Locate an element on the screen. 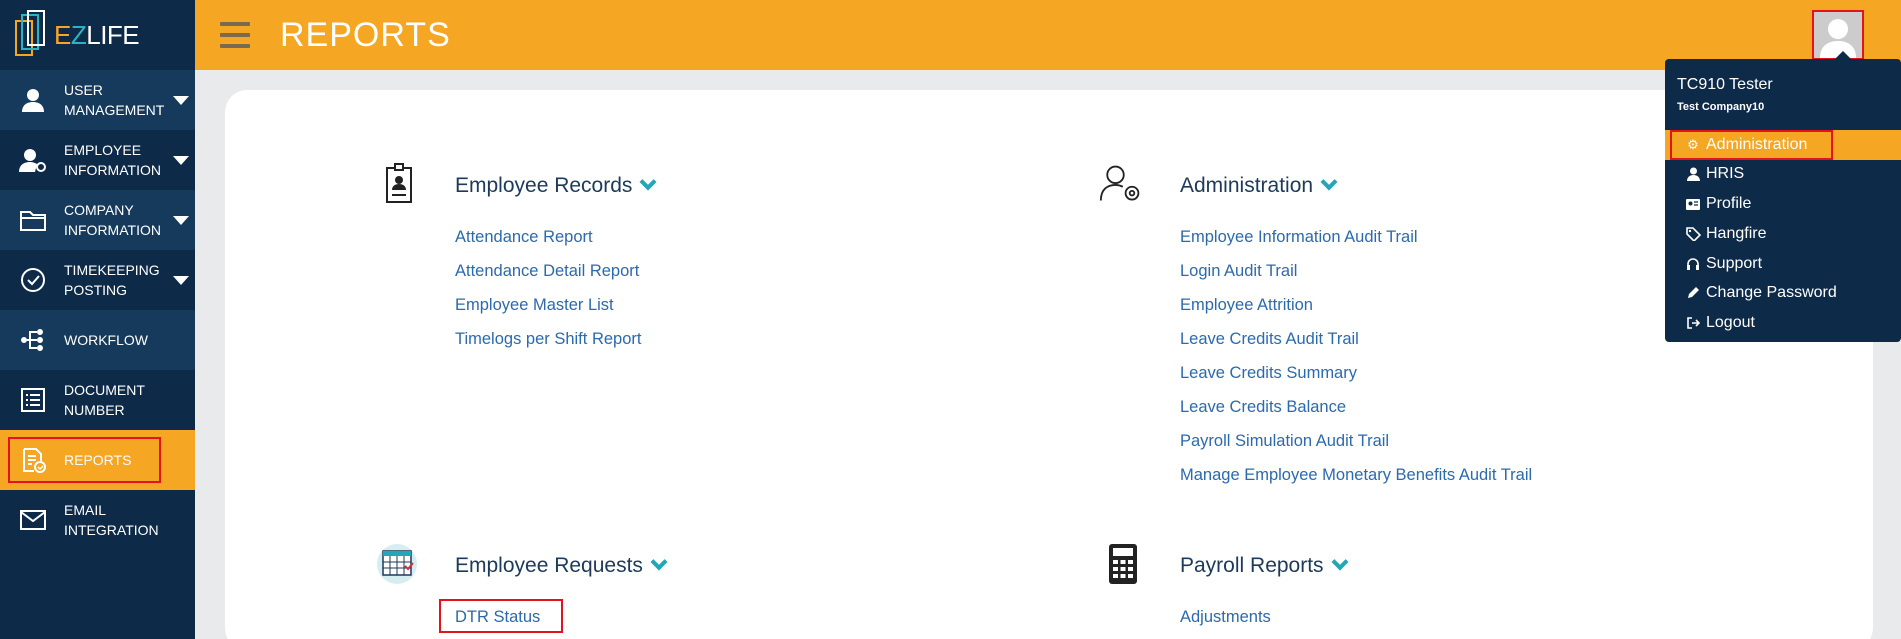  id-badge-icon is located at coordinates (1693, 204).